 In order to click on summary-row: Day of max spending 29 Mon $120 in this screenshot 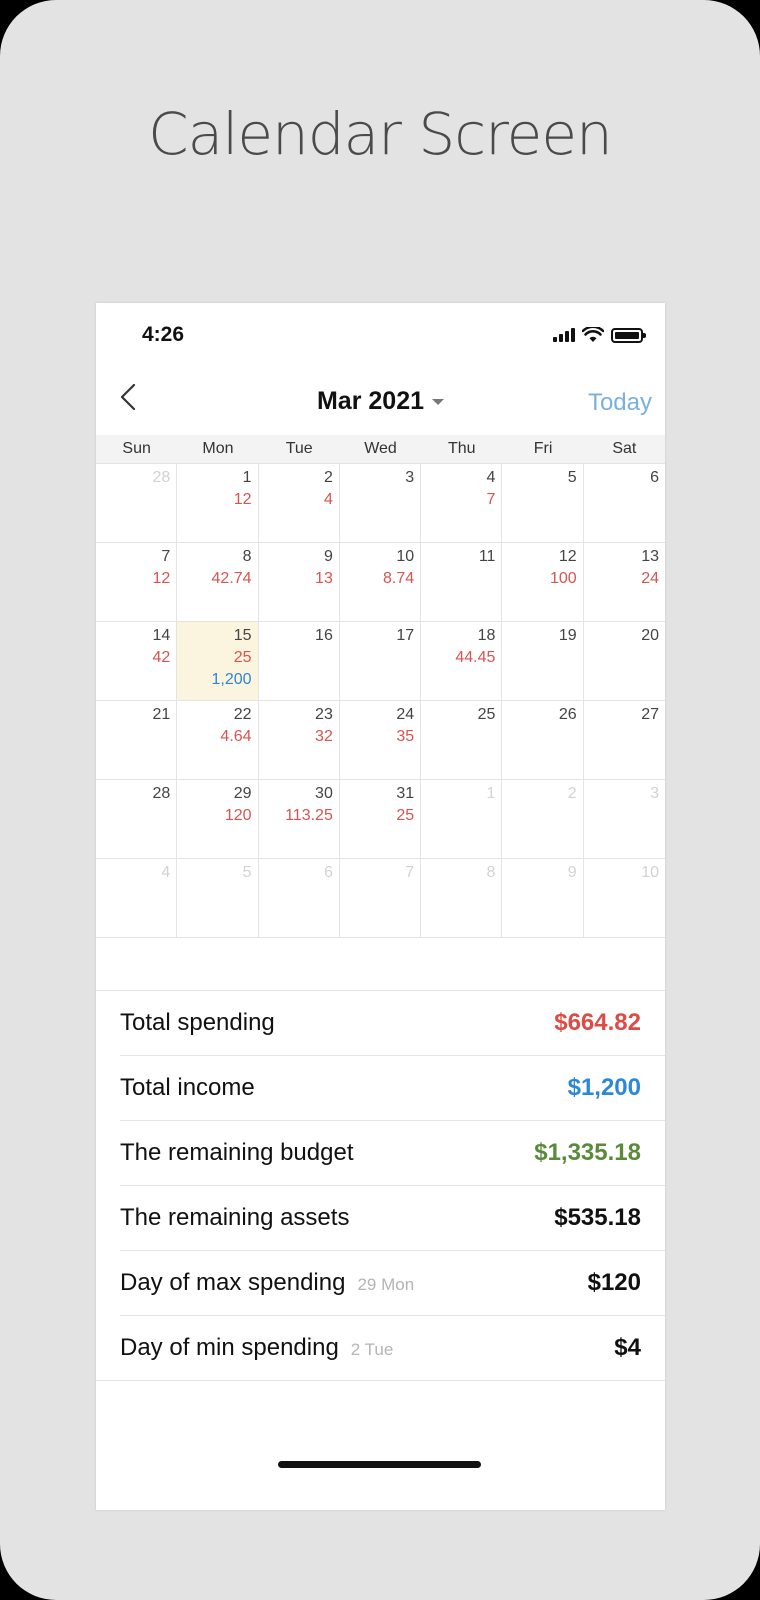, I will do `click(392, 1283)`.